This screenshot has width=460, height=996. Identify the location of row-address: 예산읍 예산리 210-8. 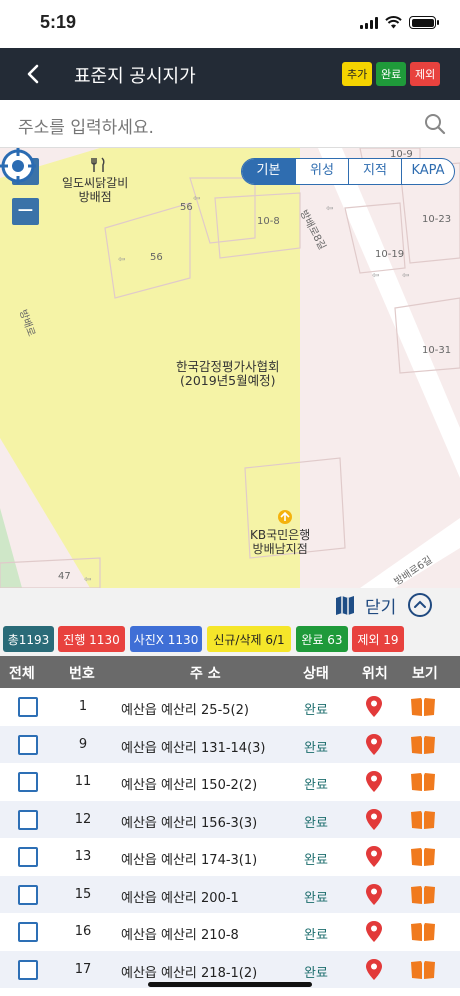
(180, 933).